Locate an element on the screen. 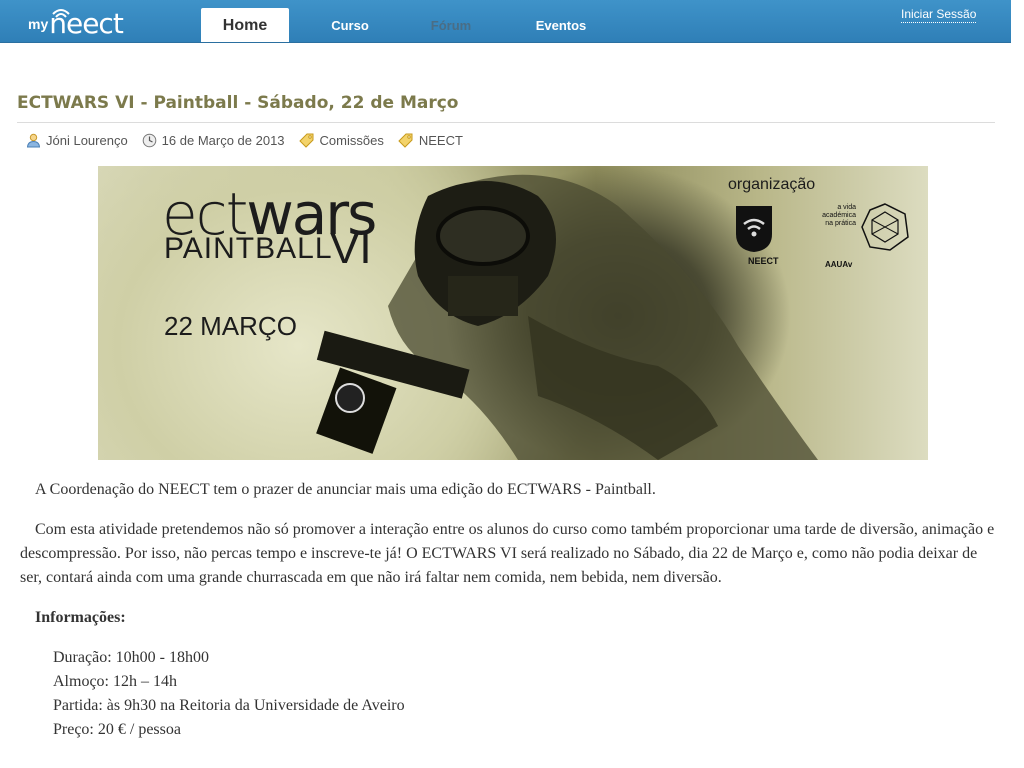 Image resolution: width=1024 pixels, height=768 pixels. banner-edition: VI is located at coordinates (351, 248).